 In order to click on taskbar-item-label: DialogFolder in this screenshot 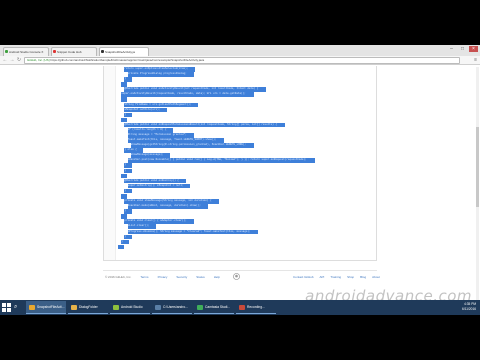, I will do `click(88, 307)`.